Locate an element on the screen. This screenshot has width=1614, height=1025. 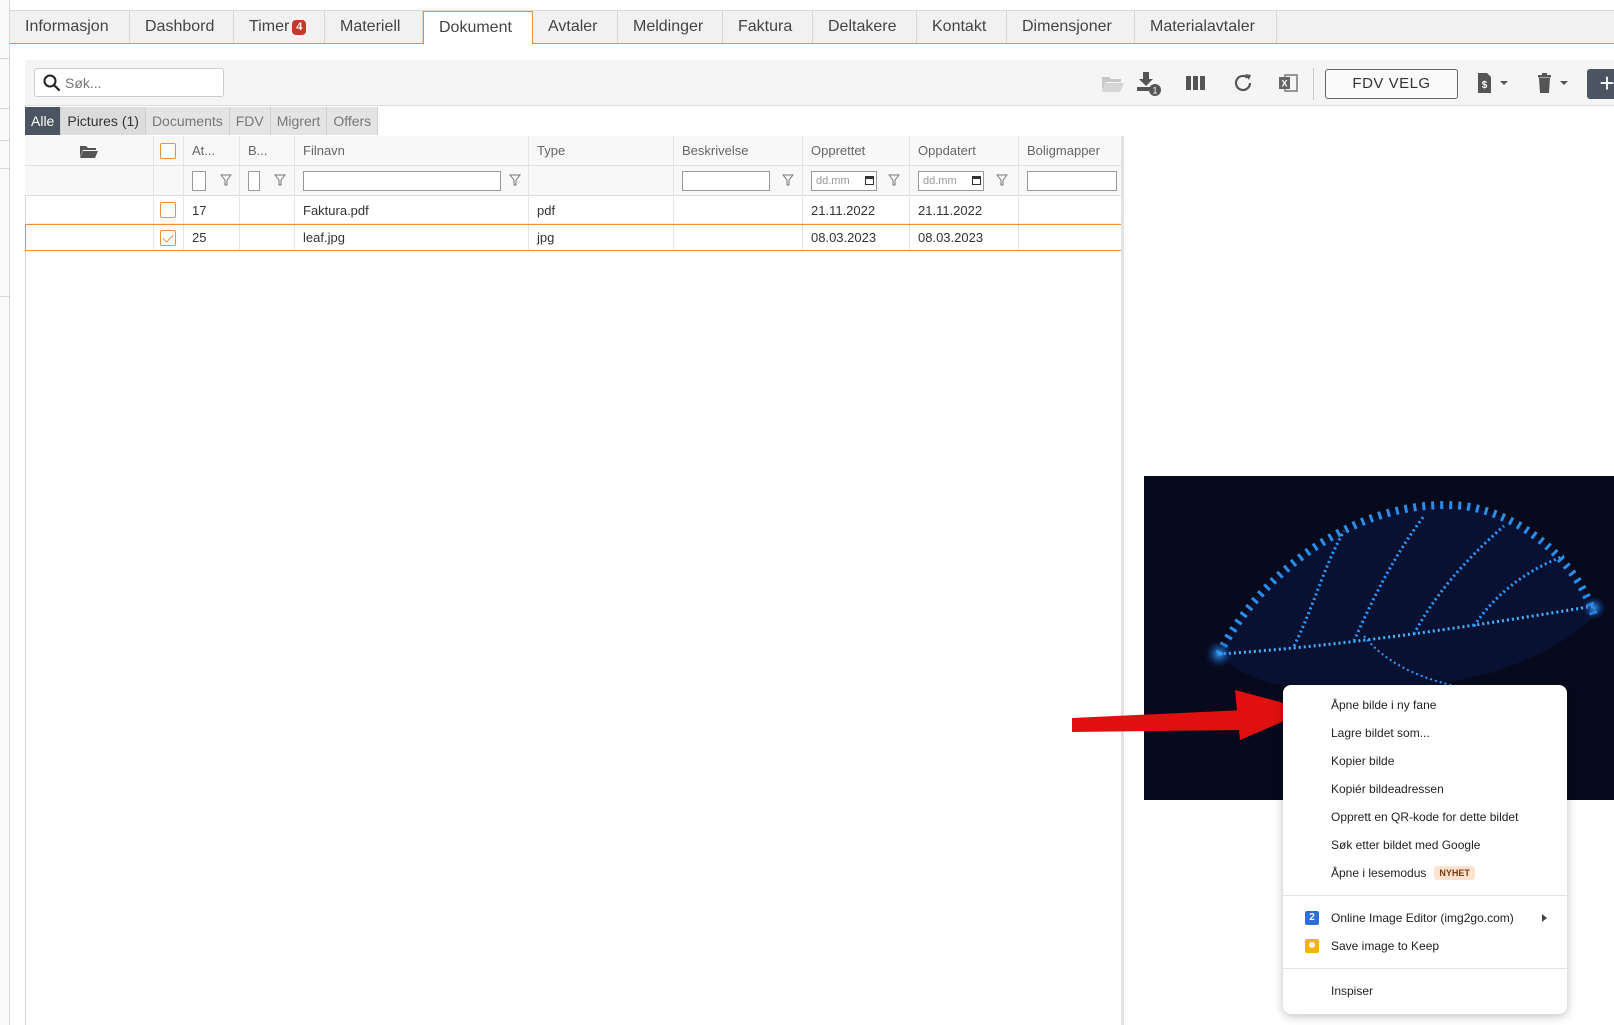
tab-meldinger: Meldinger is located at coordinates (670, 27).